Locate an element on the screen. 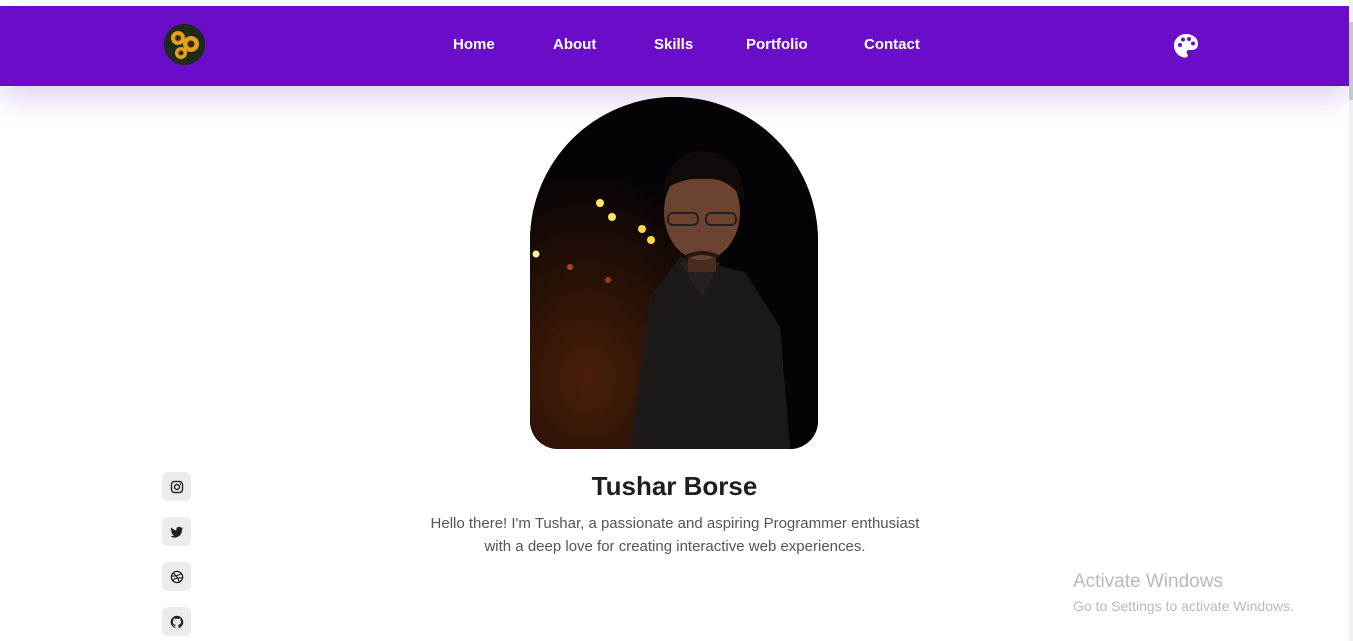 This screenshot has width=1353, height=641. nav-links: Home About Skills Portfolio Contact is located at coordinates (674, 46).